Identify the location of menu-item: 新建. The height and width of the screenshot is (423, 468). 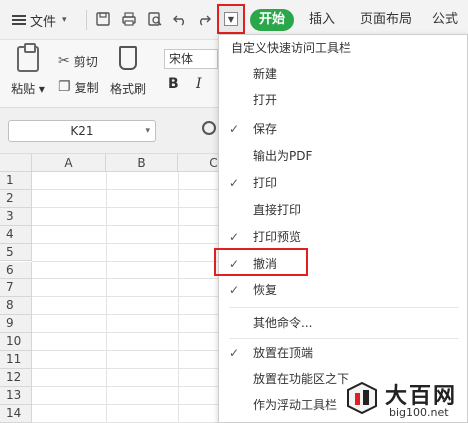
(343, 74).